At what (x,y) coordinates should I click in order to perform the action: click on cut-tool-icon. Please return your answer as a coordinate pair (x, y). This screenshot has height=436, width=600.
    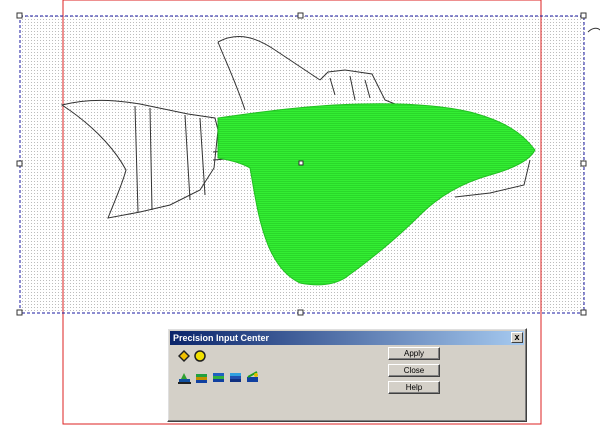
    Looking at the image, I should click on (252, 377).